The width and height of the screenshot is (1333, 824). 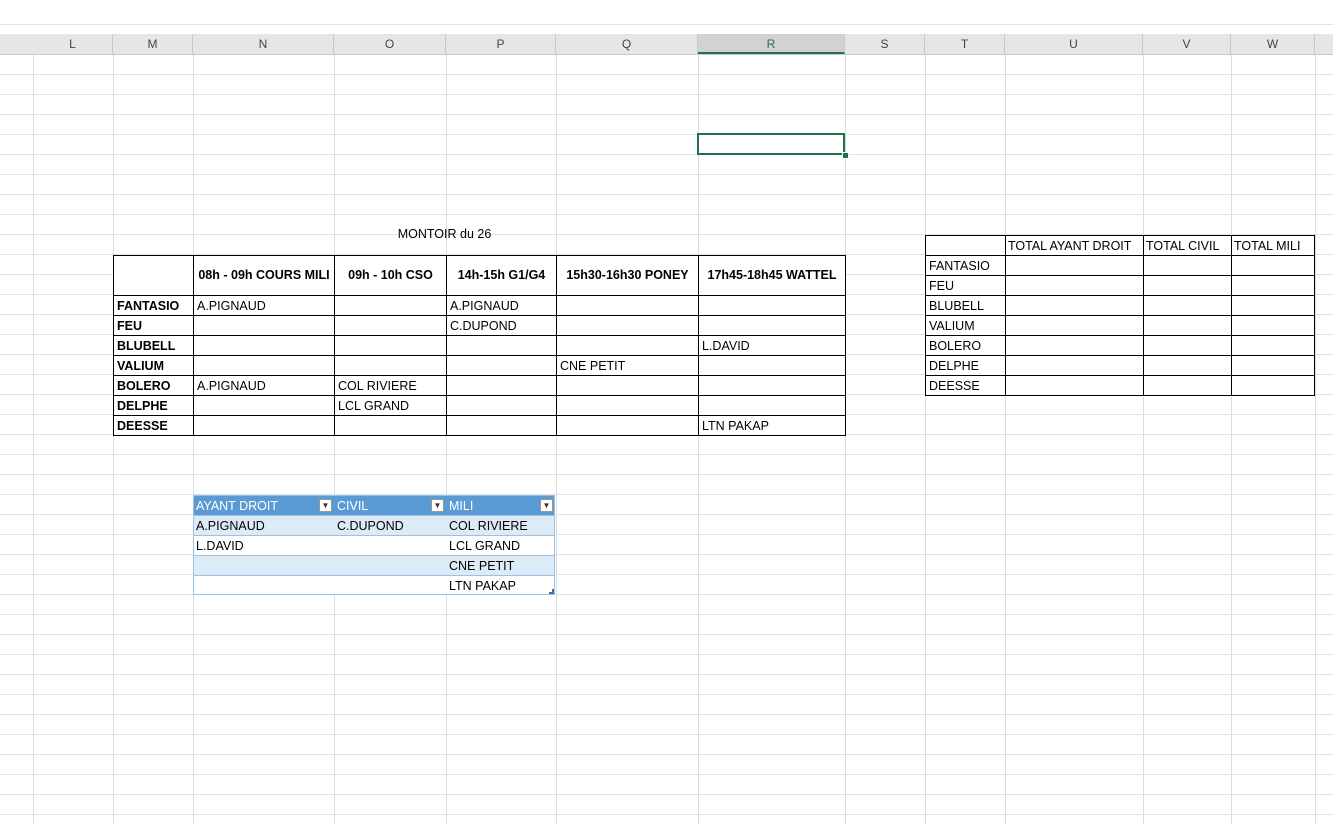 What do you see at coordinates (390, 44) in the screenshot?
I see `column-header-o: O` at bounding box center [390, 44].